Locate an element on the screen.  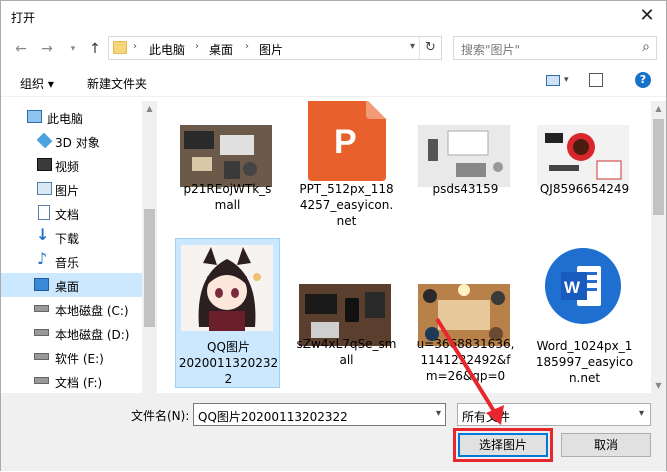
file-name: sZw4xL7qSe_sm all is located at coordinates (346, 352).